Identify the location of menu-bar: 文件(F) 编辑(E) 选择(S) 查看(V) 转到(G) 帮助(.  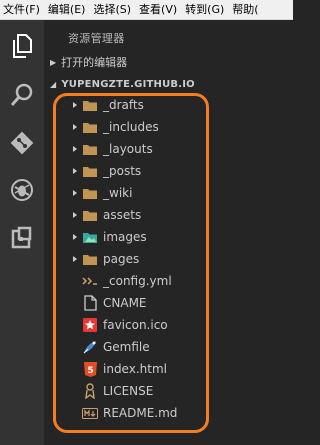
(146, 10).